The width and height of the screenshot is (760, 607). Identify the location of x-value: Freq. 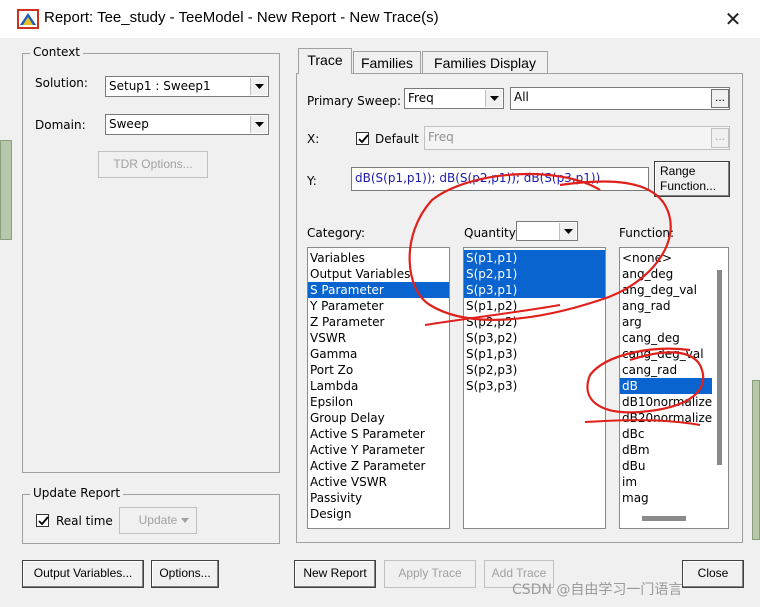
(441, 137).